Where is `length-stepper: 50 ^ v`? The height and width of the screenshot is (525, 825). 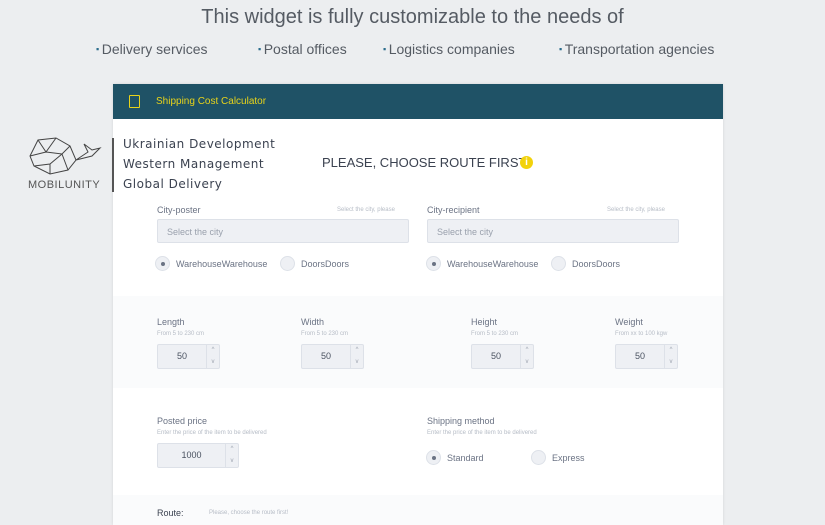
length-stepper: 50 ^ v is located at coordinates (188, 356).